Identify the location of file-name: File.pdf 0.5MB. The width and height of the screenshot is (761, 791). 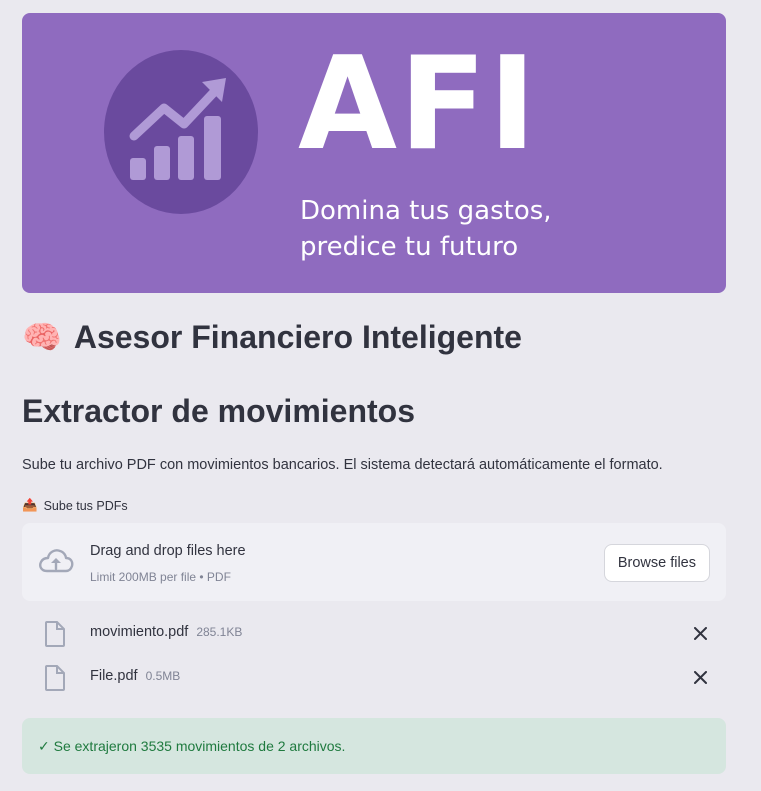
(135, 676).